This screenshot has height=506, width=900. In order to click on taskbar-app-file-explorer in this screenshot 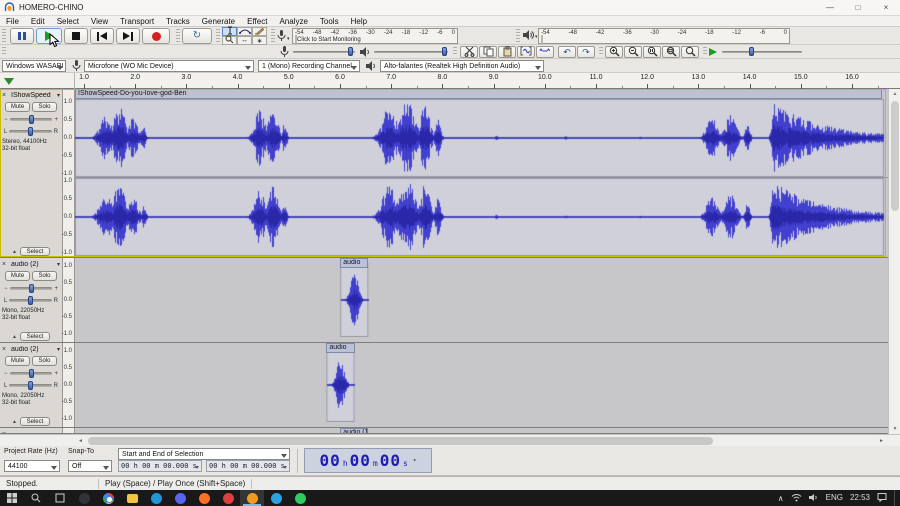, I will do `click(132, 498)`.